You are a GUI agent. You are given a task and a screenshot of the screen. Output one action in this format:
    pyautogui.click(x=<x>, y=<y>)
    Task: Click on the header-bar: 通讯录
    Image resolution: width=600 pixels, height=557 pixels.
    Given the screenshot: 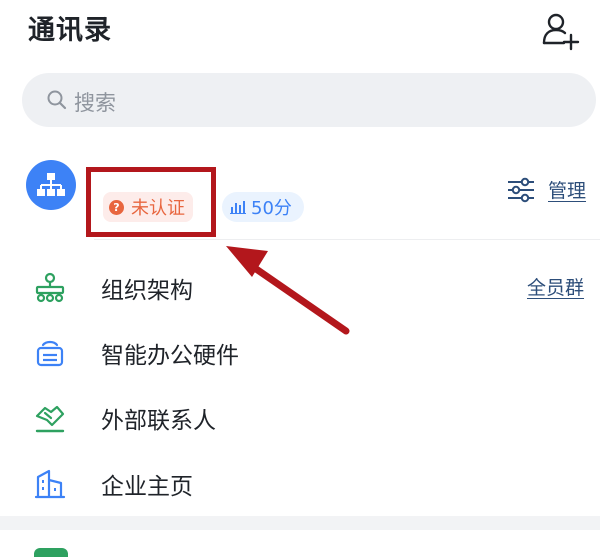 What is the action you would take?
    pyautogui.click(x=300, y=30)
    